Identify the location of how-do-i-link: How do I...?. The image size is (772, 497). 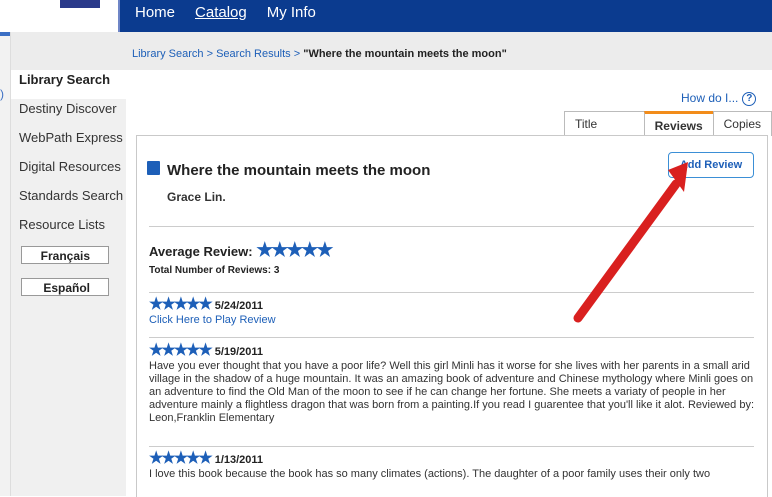
(719, 98).